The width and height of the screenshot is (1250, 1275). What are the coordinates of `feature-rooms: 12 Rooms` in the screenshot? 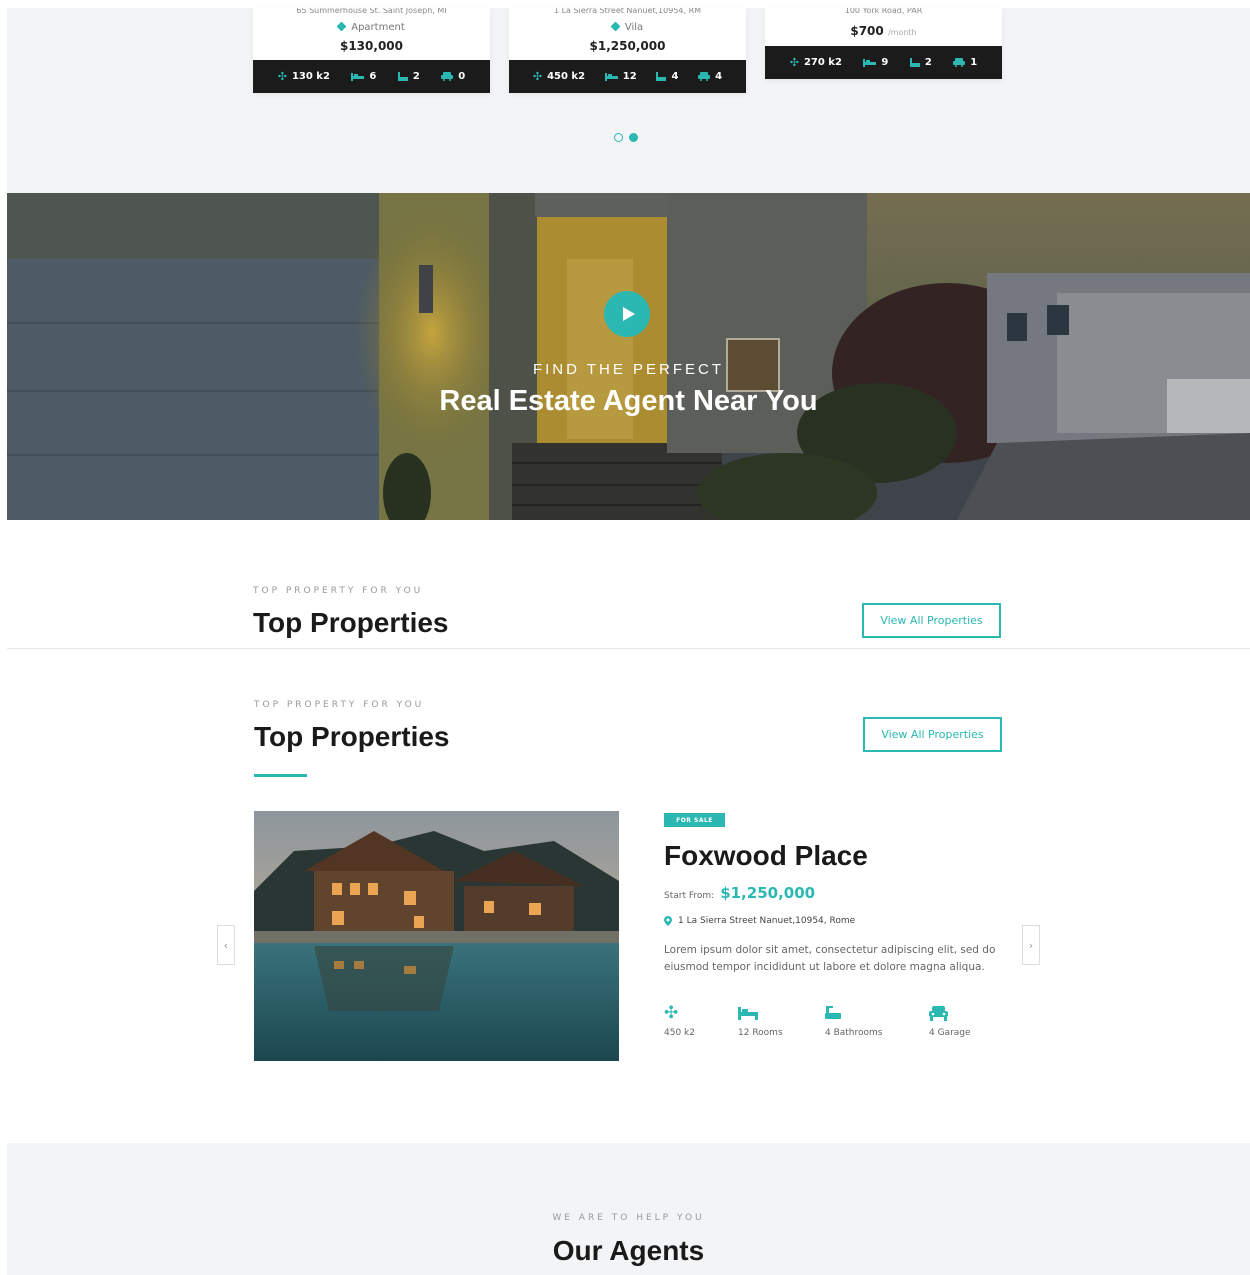 It's located at (760, 1021).